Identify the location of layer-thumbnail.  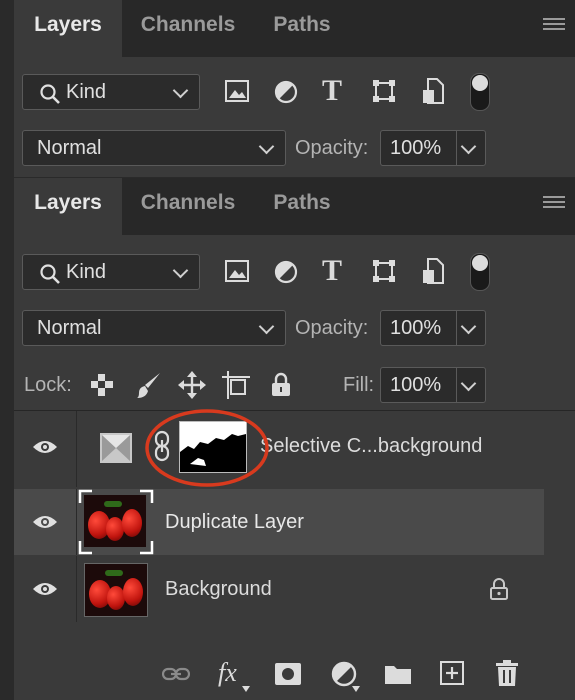
(116, 590).